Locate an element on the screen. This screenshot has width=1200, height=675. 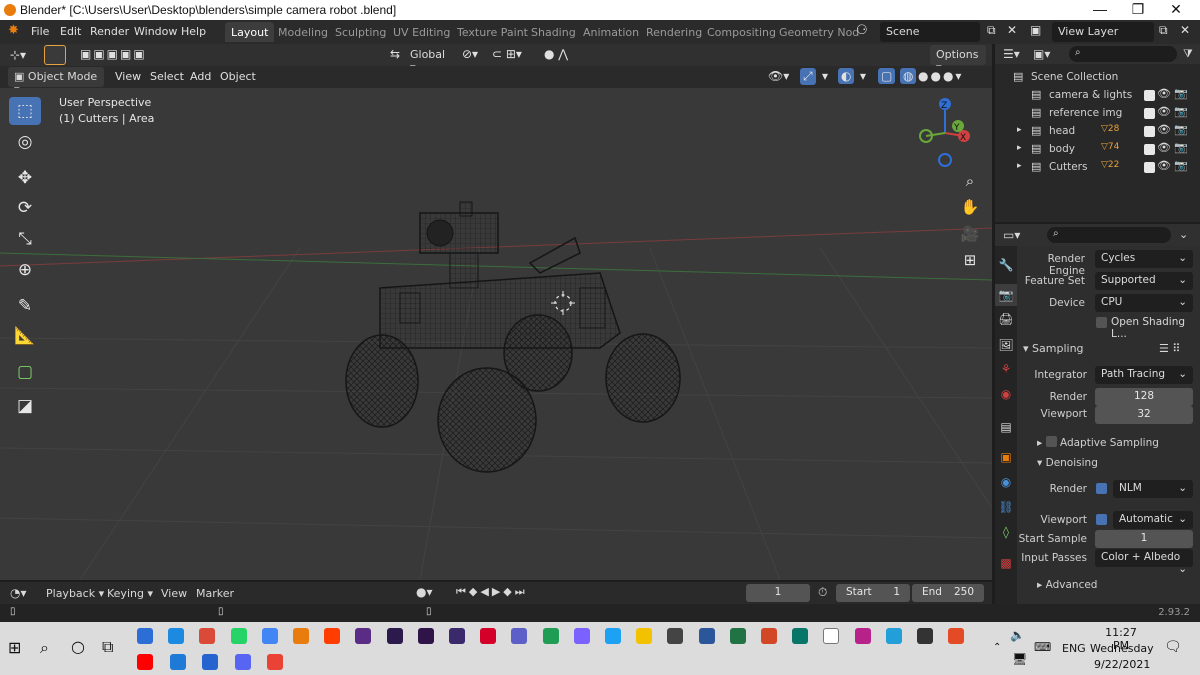
start-frame-field: Start 1 is located at coordinates (873, 593).